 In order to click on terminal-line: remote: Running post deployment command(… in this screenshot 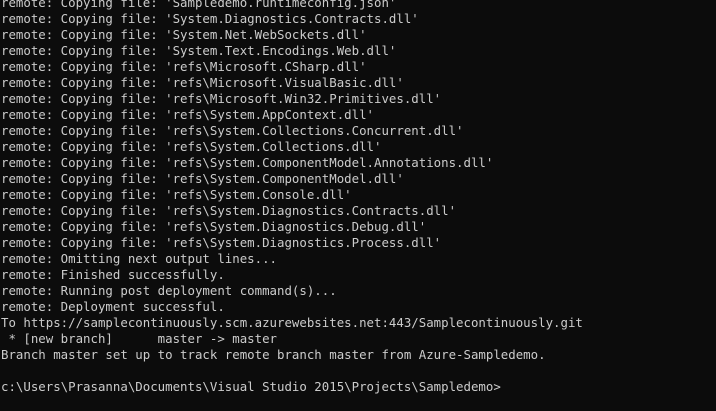, I will do `click(169, 290)`.